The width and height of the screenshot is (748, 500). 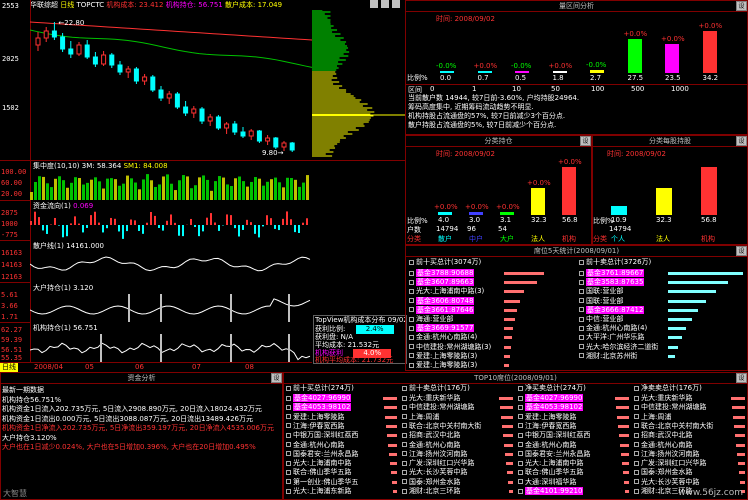 What do you see at coordinates (662, 282) in the screenshot?
I see `seat-row: 基金3583:87635` at bounding box center [662, 282].